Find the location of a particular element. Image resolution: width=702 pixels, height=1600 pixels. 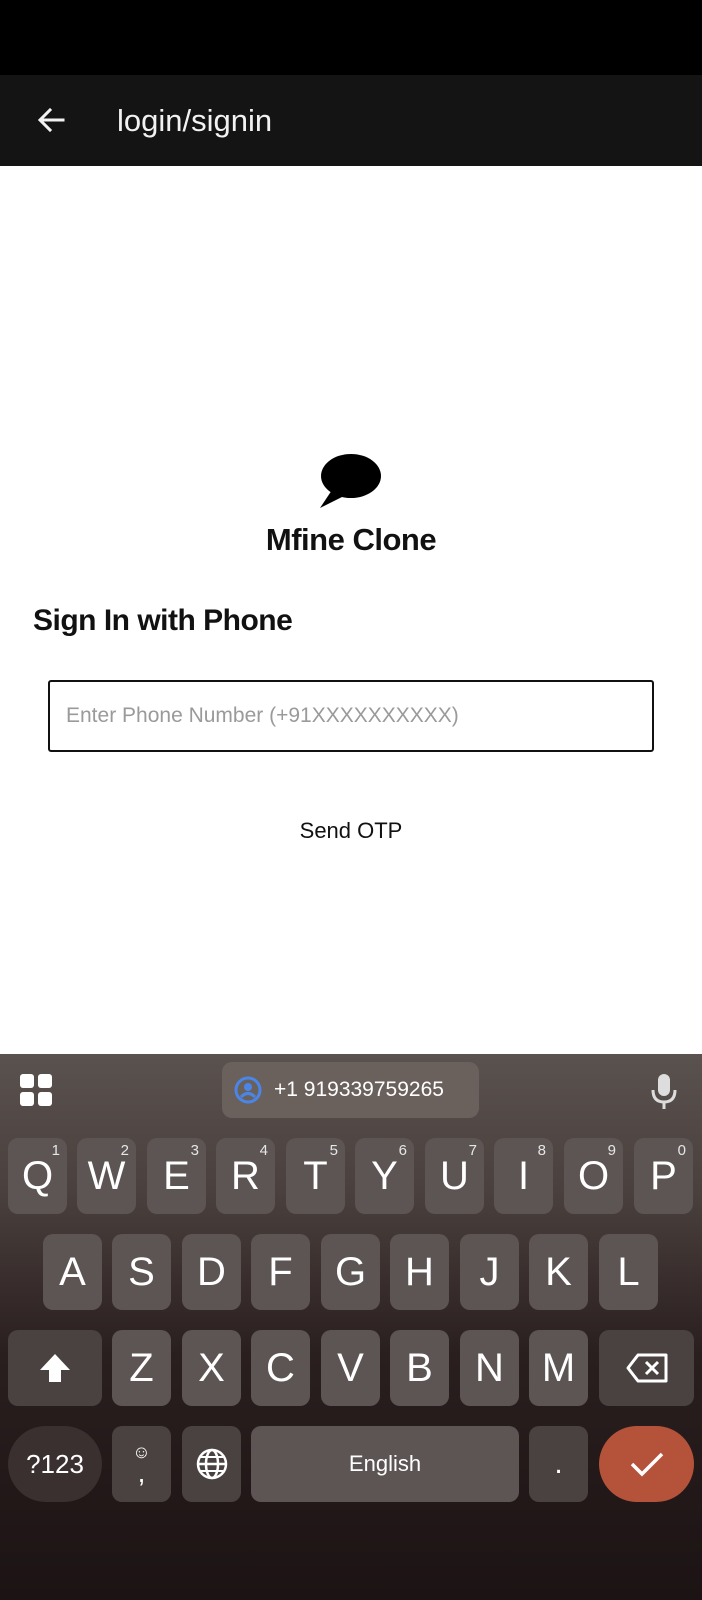

key-n: N is located at coordinates (489, 1368).